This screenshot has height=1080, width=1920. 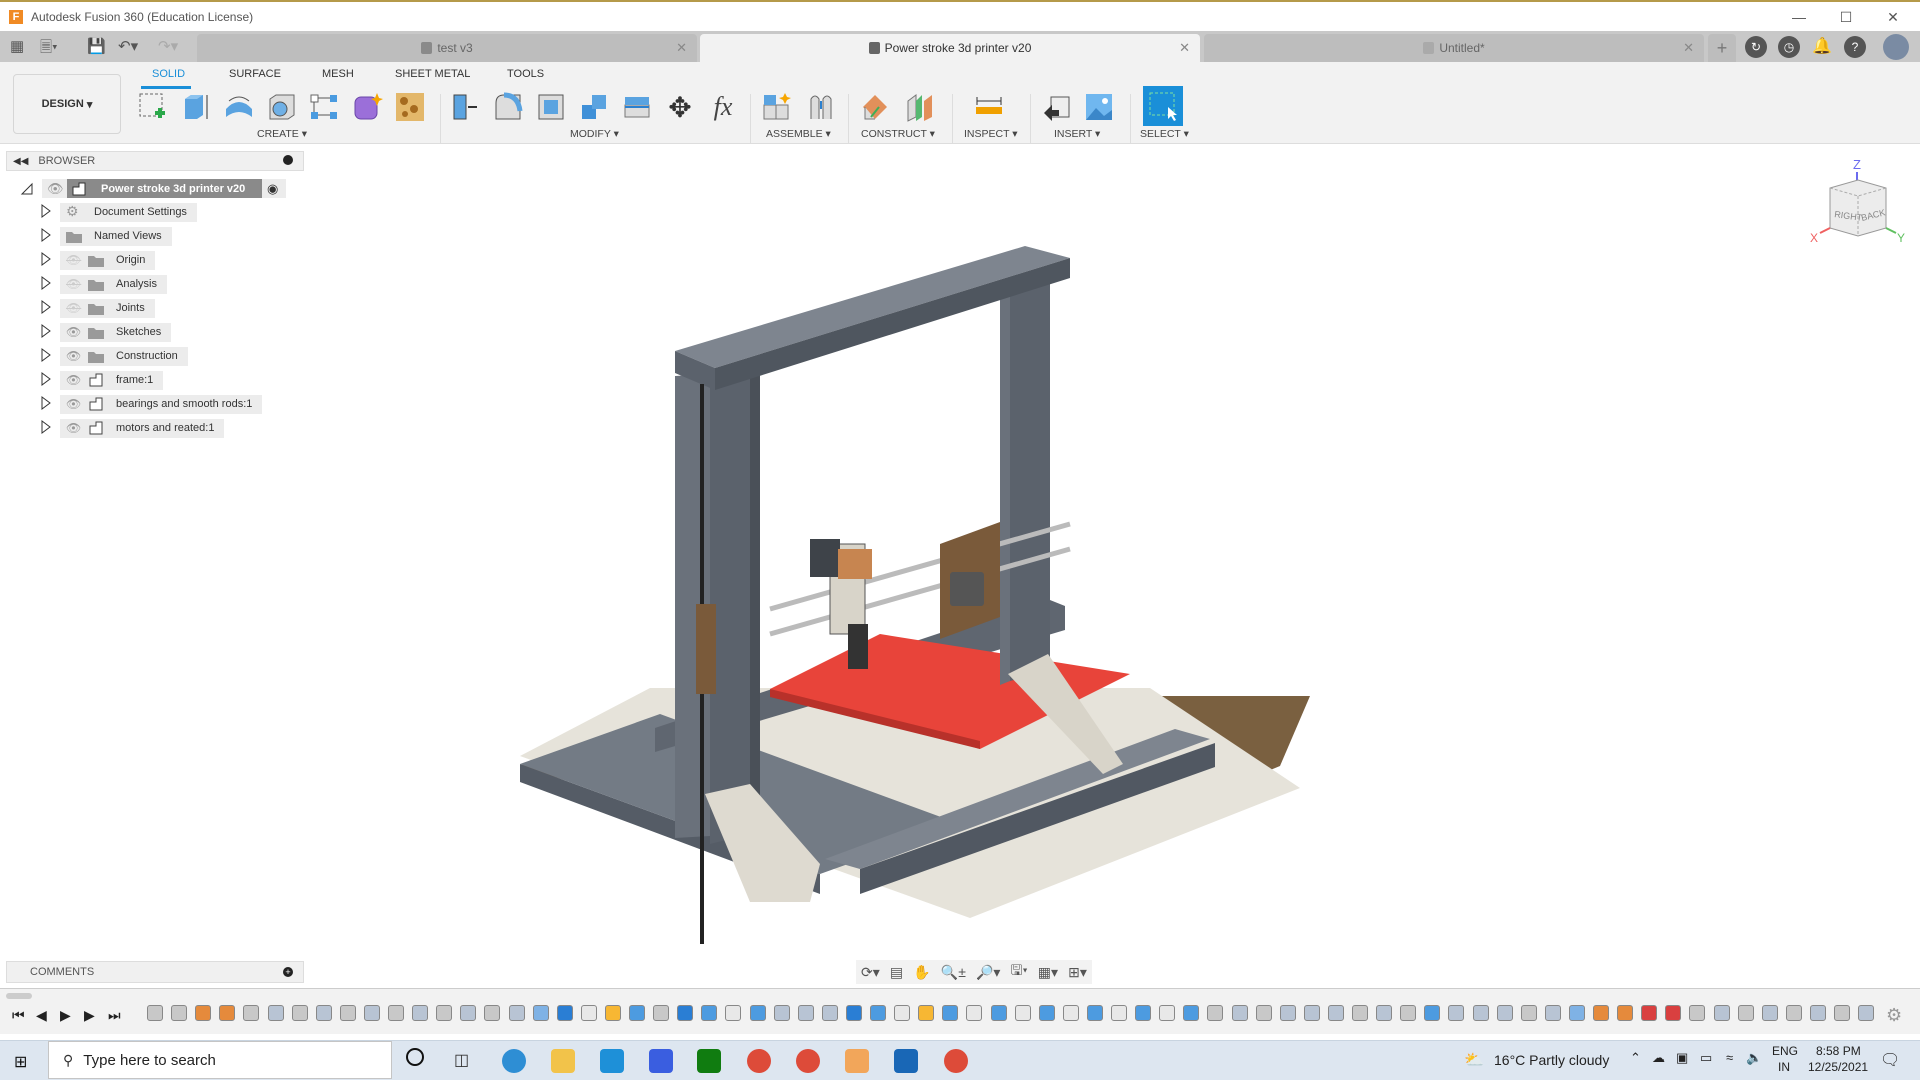 What do you see at coordinates (128, 46) in the screenshot?
I see `undo-icon: ↶▾` at bounding box center [128, 46].